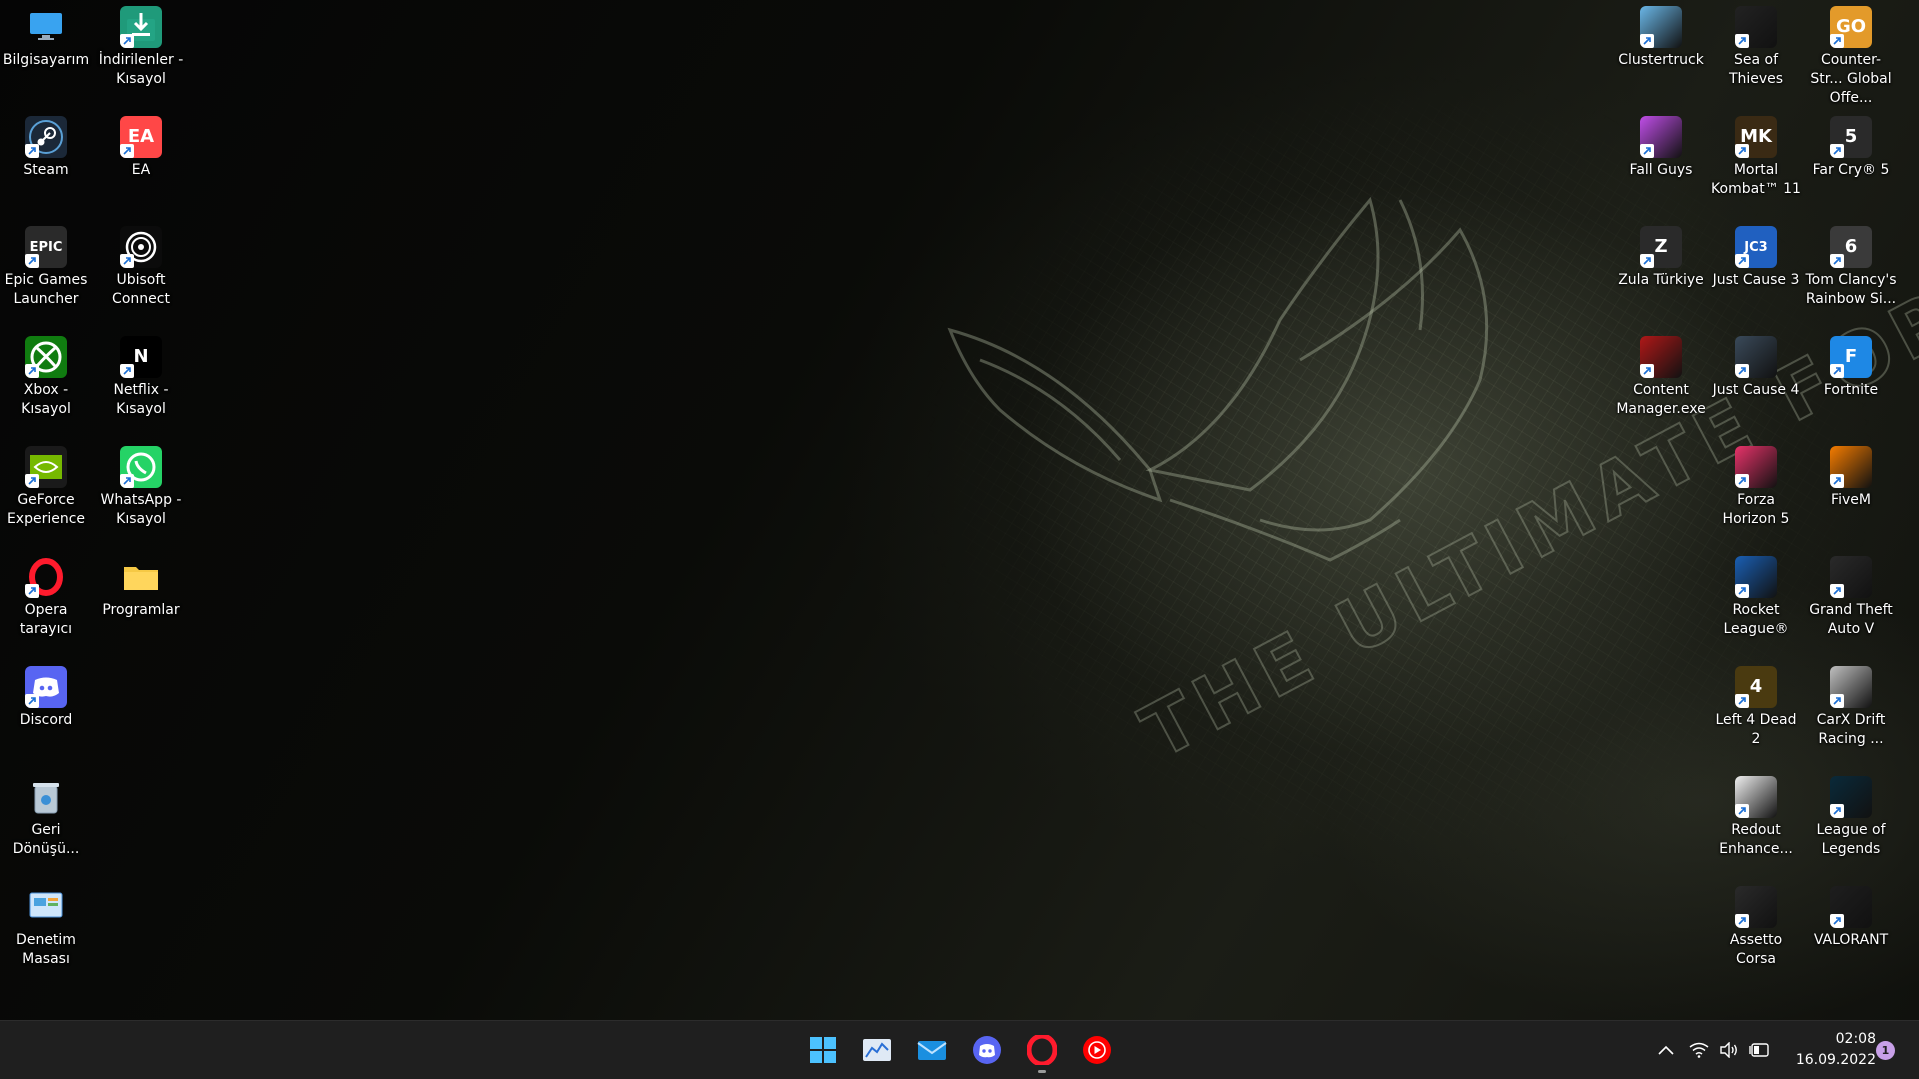 The height and width of the screenshot is (1079, 1919). What do you see at coordinates (1851, 687) in the screenshot?
I see `carx-icon` at bounding box center [1851, 687].